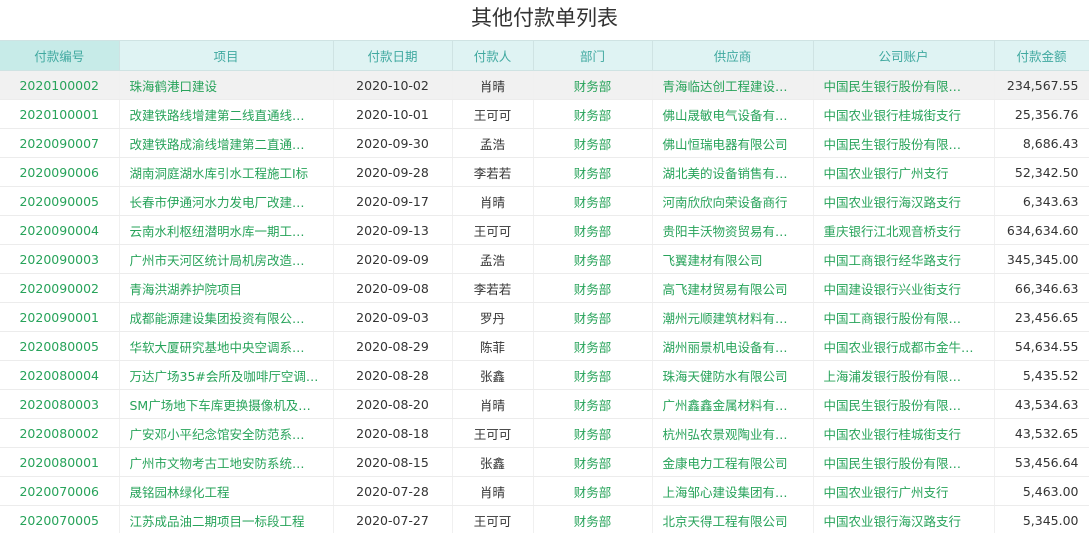 This screenshot has height=533, width=1089. Describe the element at coordinates (393, 201) in the screenshot. I see `payment-date-cell: 2020-09-17` at that location.